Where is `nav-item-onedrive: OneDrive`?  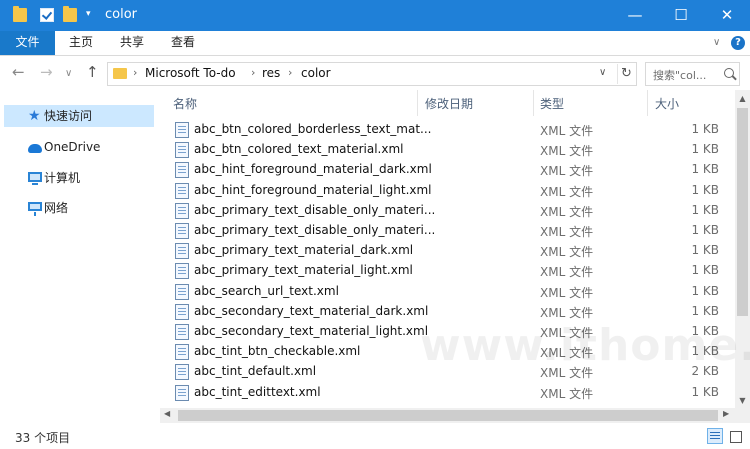 nav-item-onedrive: OneDrive is located at coordinates (79, 147).